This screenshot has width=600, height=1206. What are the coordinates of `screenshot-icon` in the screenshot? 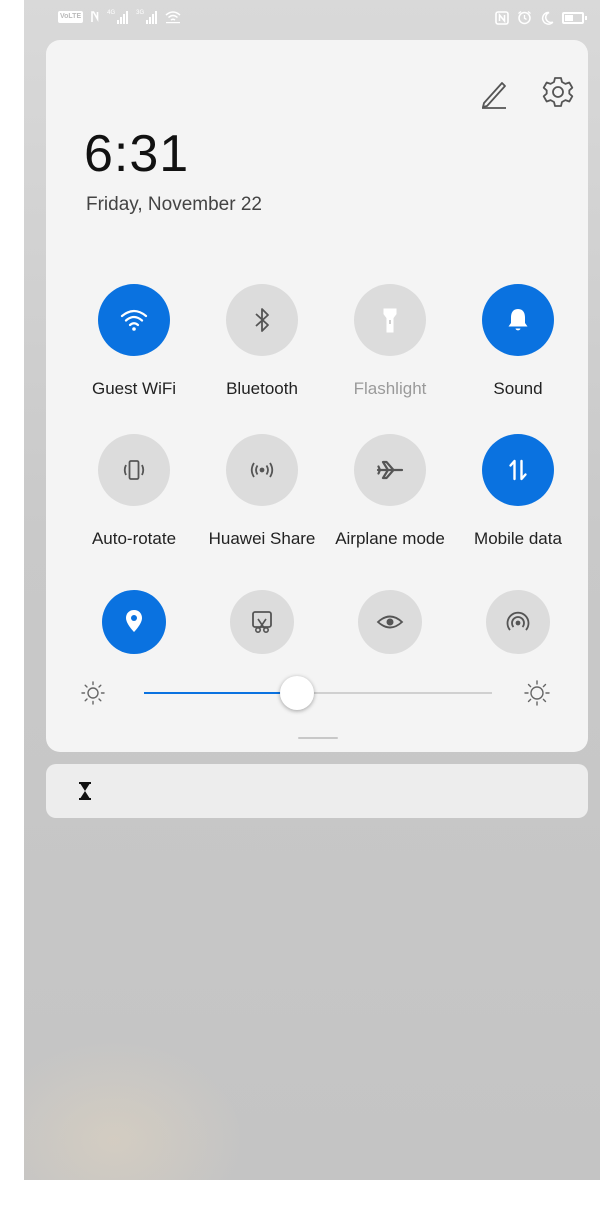 It's located at (262, 622).